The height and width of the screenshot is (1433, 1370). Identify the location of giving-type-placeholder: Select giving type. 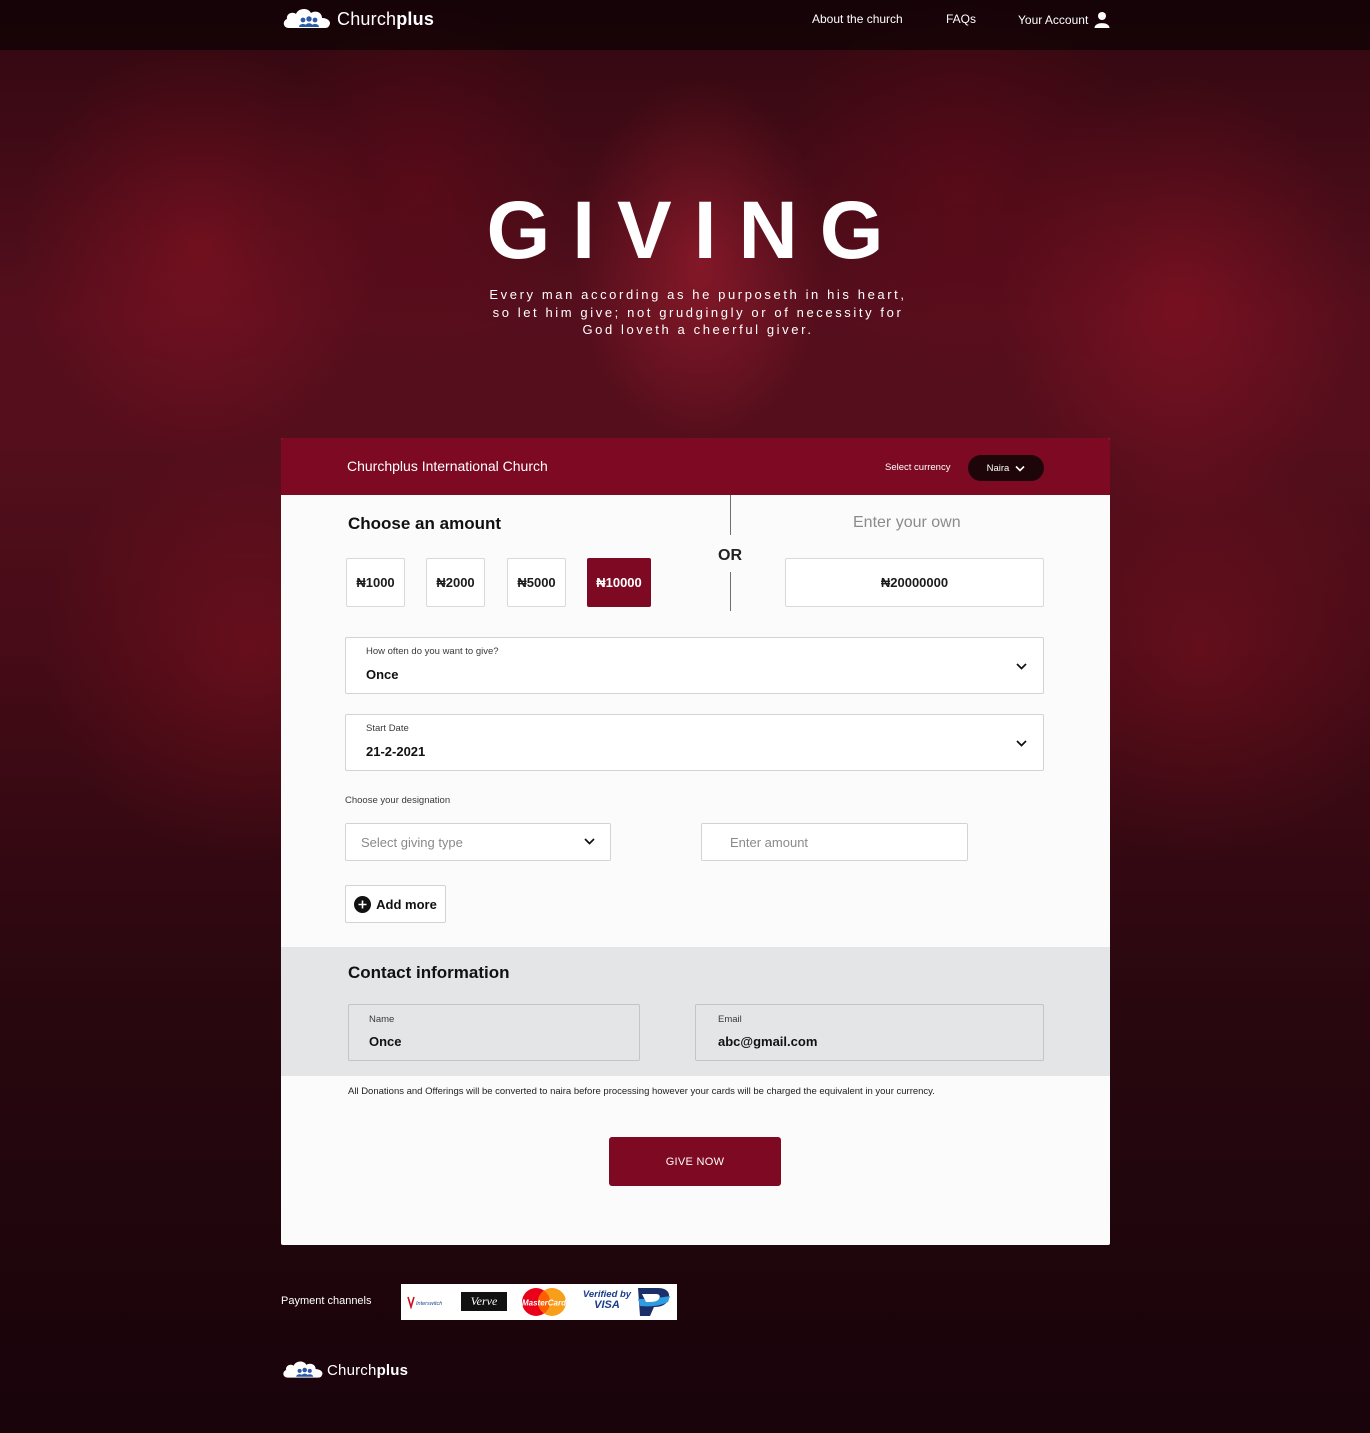
(412, 842).